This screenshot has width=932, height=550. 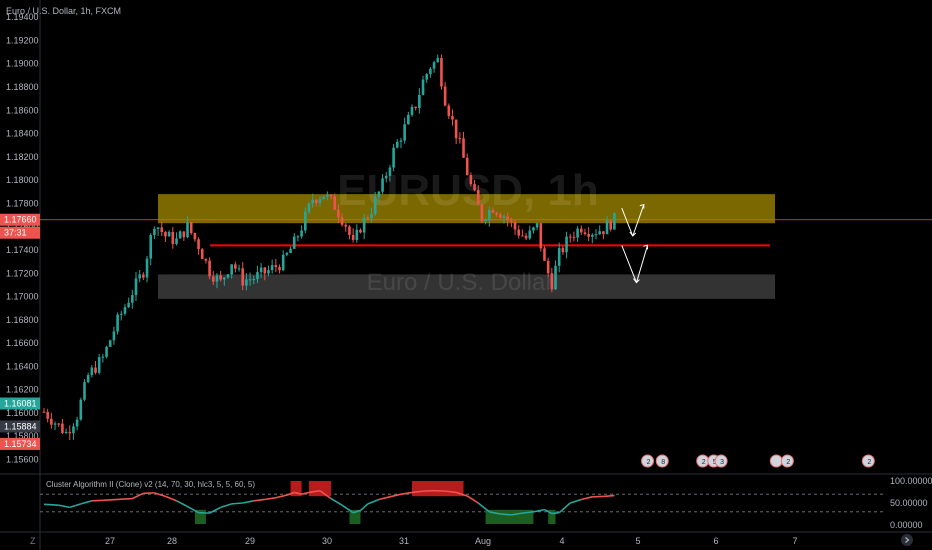 What do you see at coordinates (22, 157) in the screenshot?
I see `price-tick-label: 1.18200` at bounding box center [22, 157].